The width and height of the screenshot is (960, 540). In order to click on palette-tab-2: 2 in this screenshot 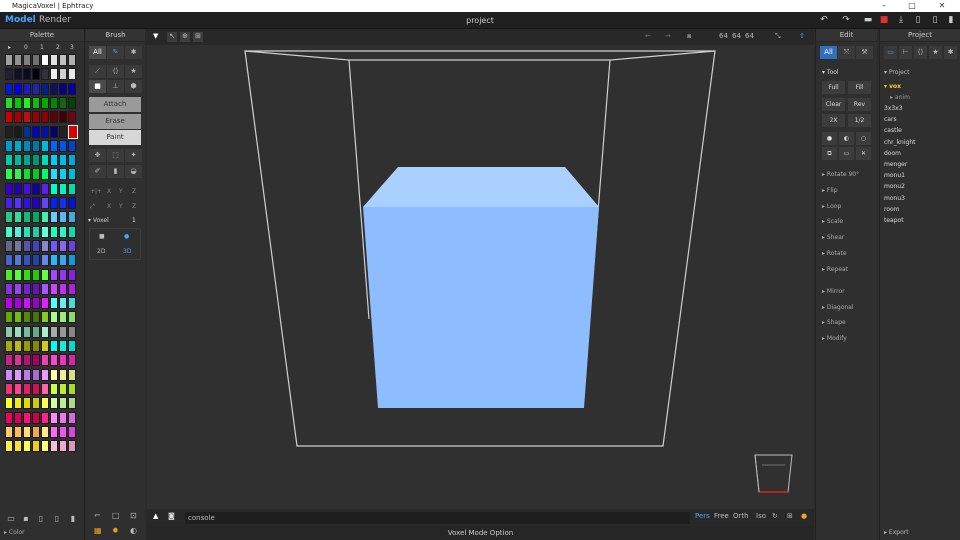, I will do `click(58, 47)`.